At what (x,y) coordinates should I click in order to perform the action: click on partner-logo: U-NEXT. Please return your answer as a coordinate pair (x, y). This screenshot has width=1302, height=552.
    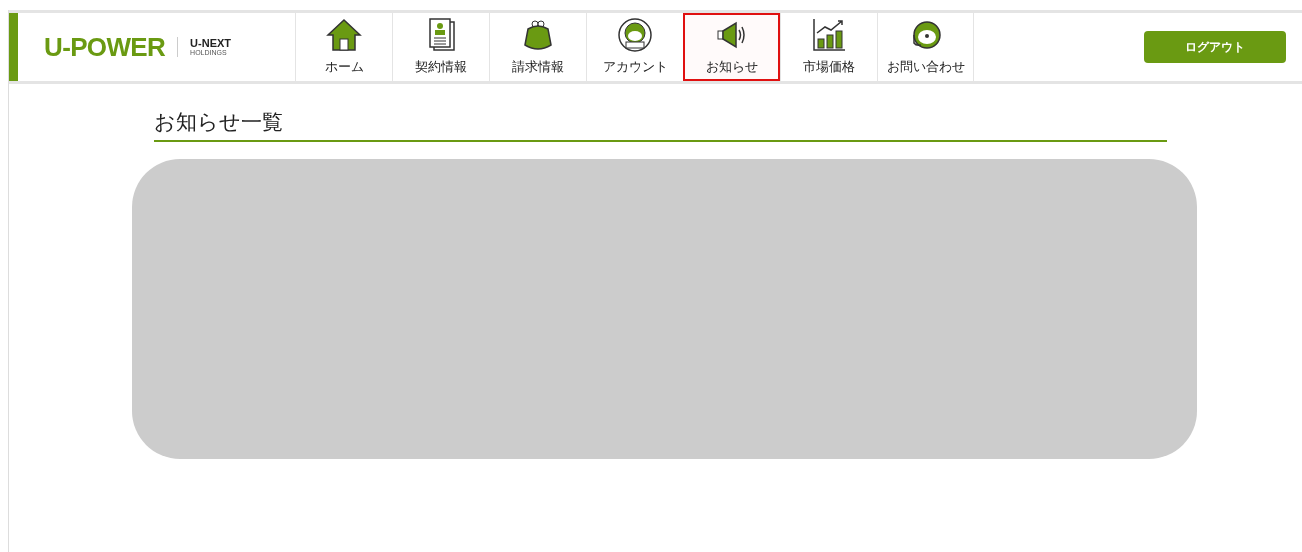
    Looking at the image, I should click on (211, 43).